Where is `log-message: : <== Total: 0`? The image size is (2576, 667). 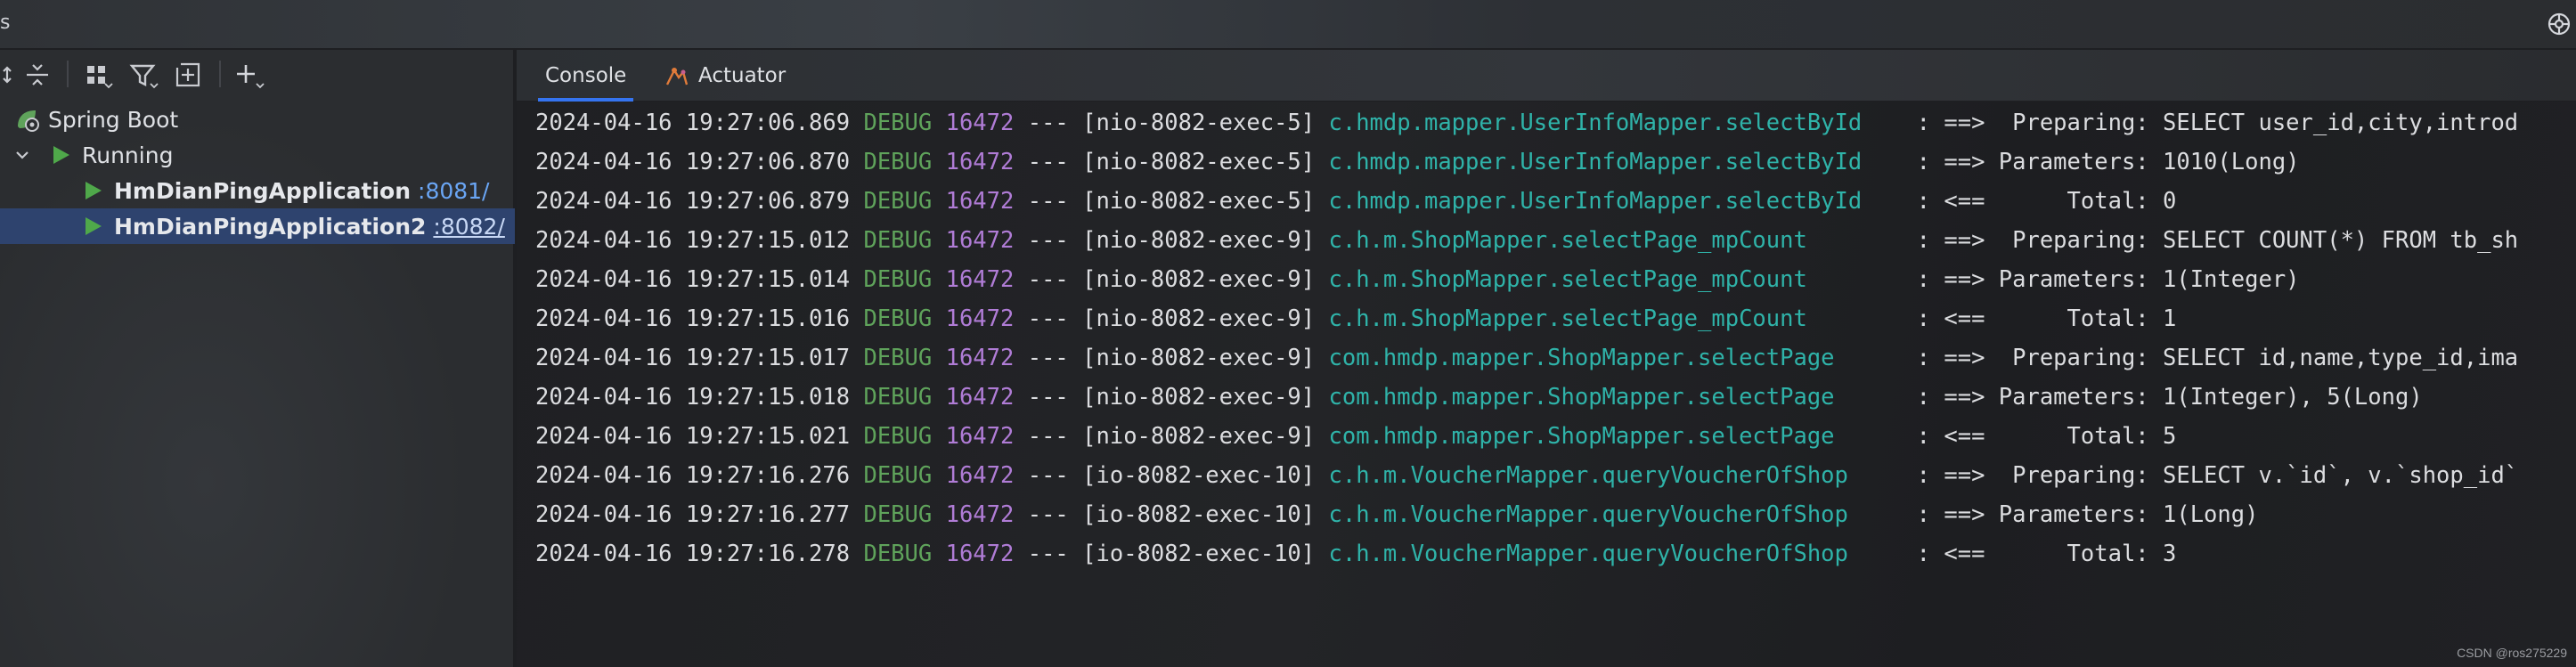 log-message: : <== Total: 0 is located at coordinates (2047, 201).